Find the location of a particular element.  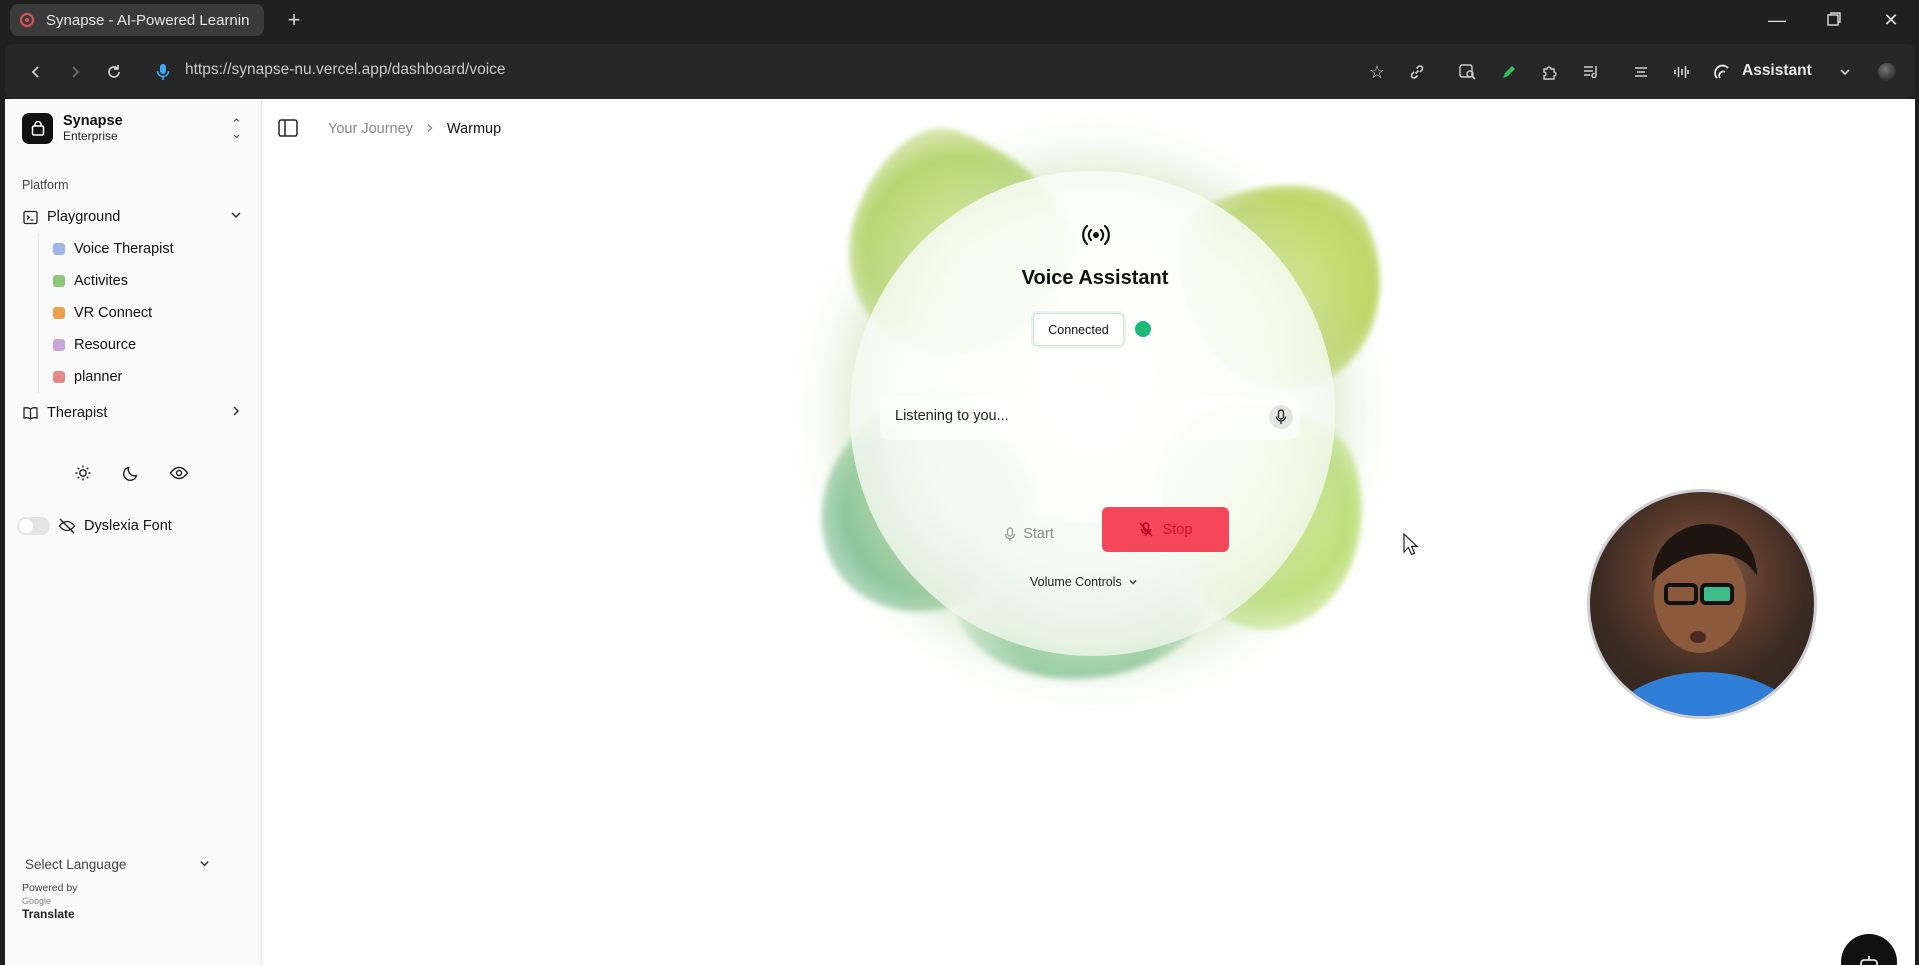

bookmark-star-icon: ☆ is located at coordinates (1377, 72).